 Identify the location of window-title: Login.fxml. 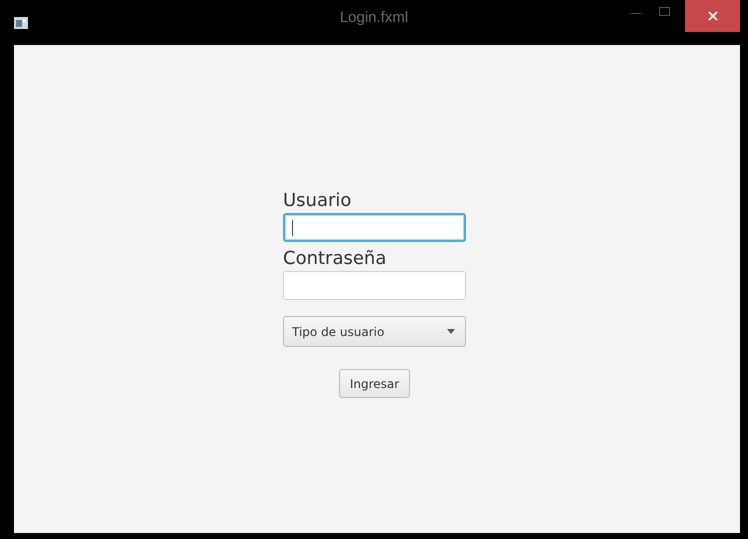
(374, 17).